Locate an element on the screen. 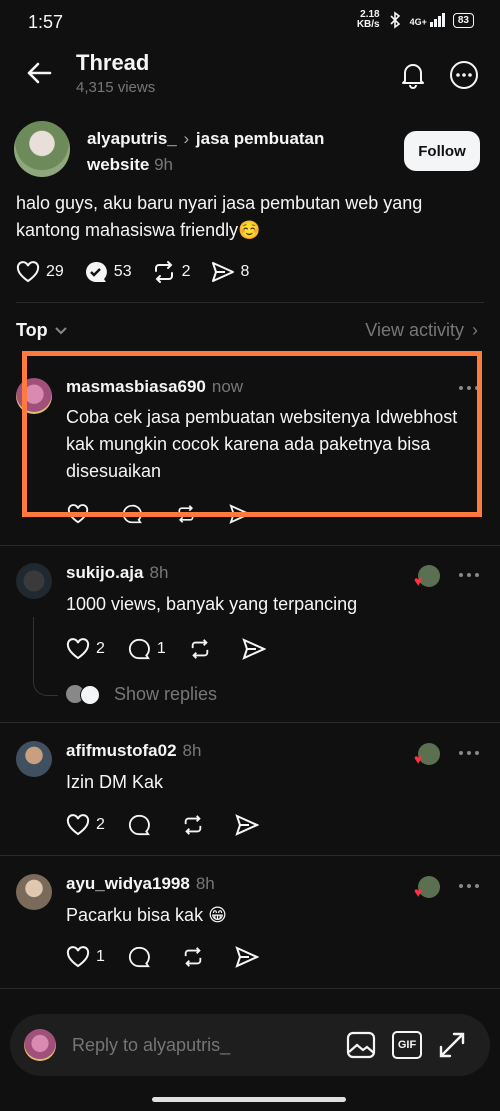  comment-text: Pacarku bisa kak 😁 is located at coordinates (146, 915).